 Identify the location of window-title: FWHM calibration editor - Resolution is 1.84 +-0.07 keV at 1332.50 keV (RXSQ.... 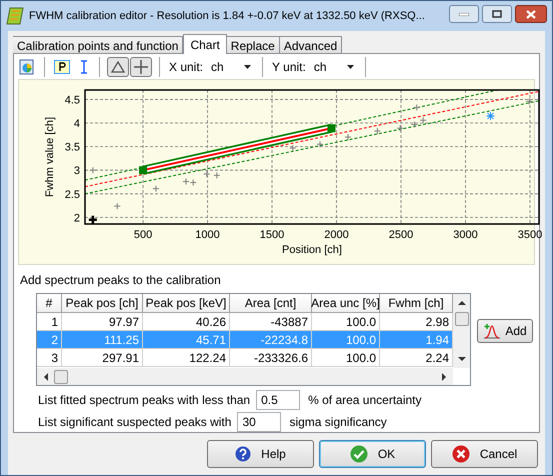
(227, 16).